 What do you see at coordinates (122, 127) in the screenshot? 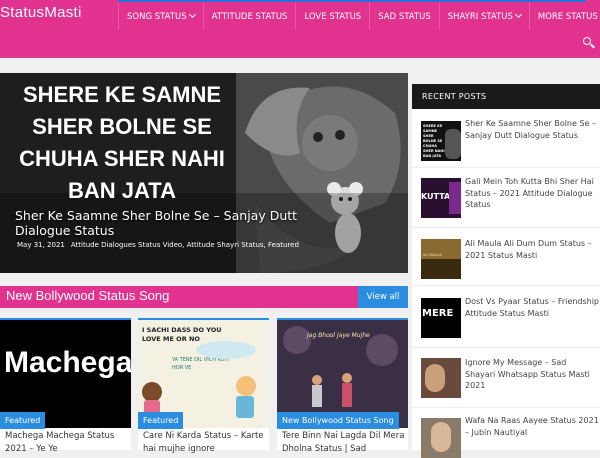
I see `caption-line: SHER BOLNE SE` at bounding box center [122, 127].